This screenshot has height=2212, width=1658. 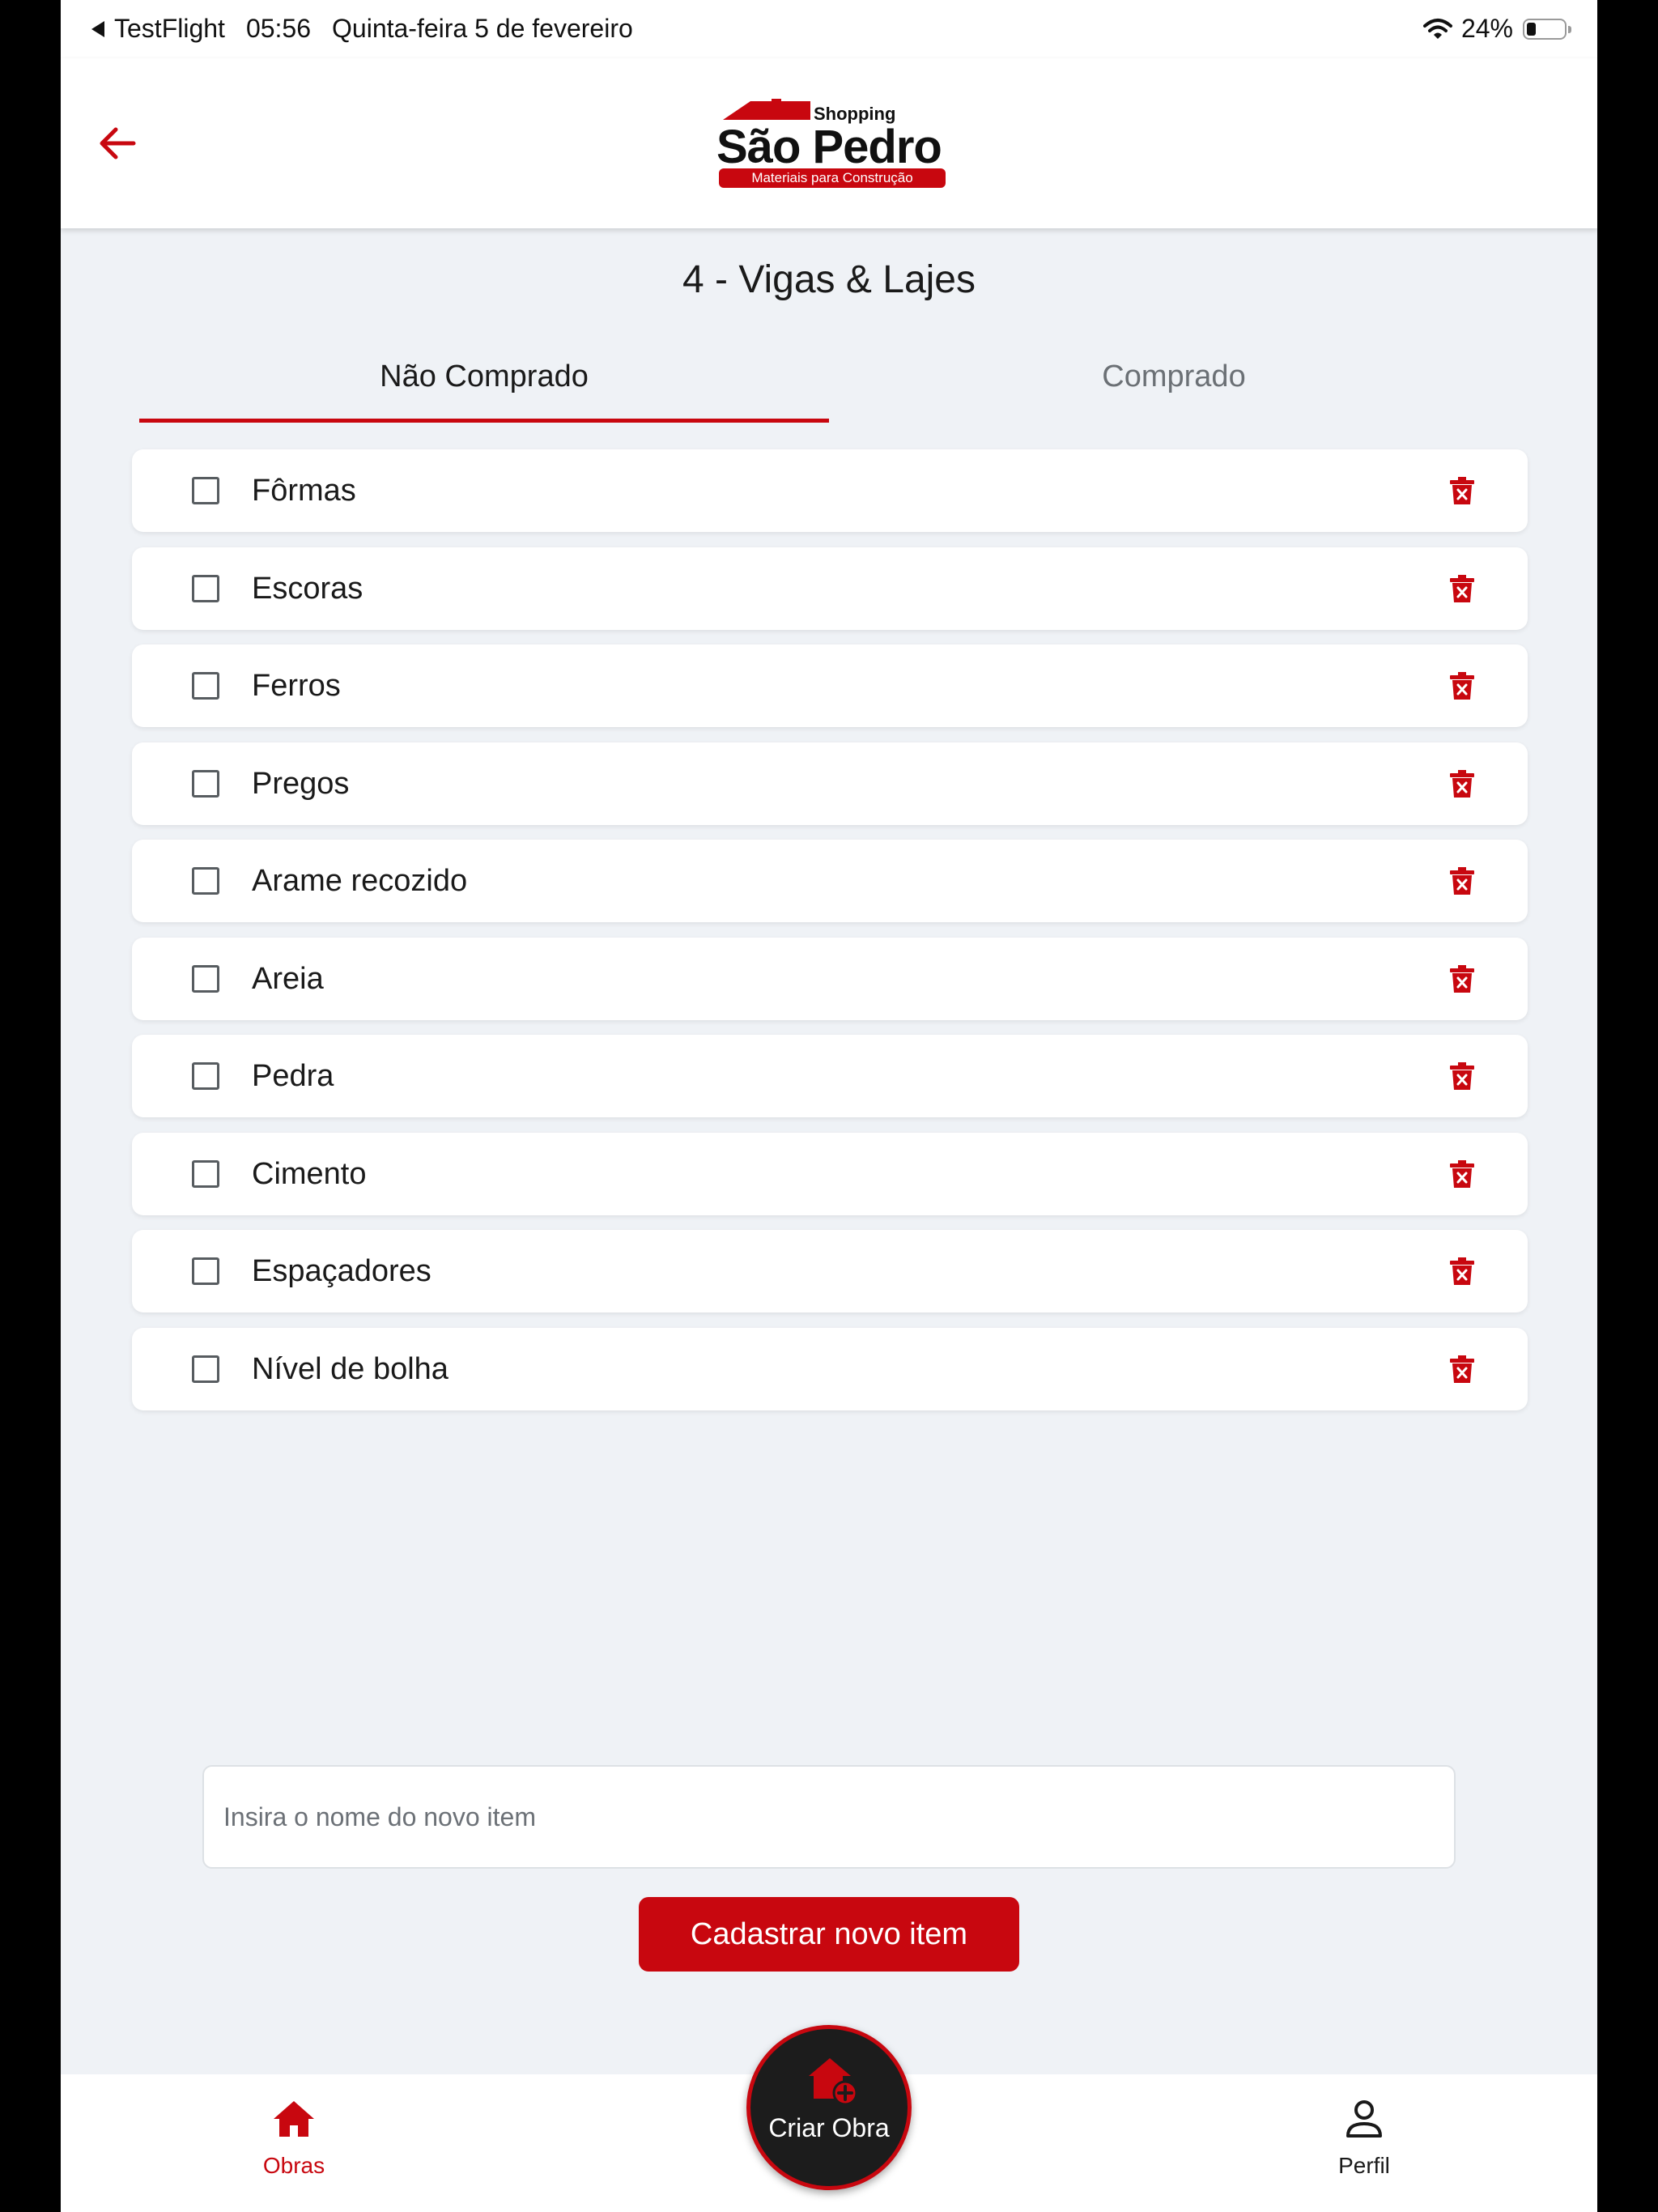 What do you see at coordinates (832, 178) in the screenshot?
I see `logo-tagline: Materiais para Construção` at bounding box center [832, 178].